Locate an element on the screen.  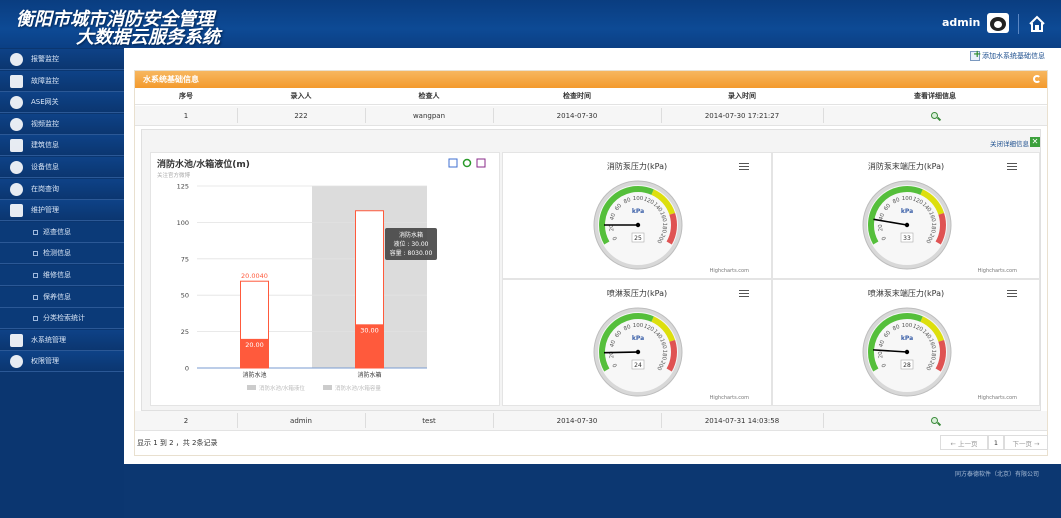
table-row: 2 admin test 2014-07-30 2014-07-31 14:03:58 is located at coordinates (591, 421).